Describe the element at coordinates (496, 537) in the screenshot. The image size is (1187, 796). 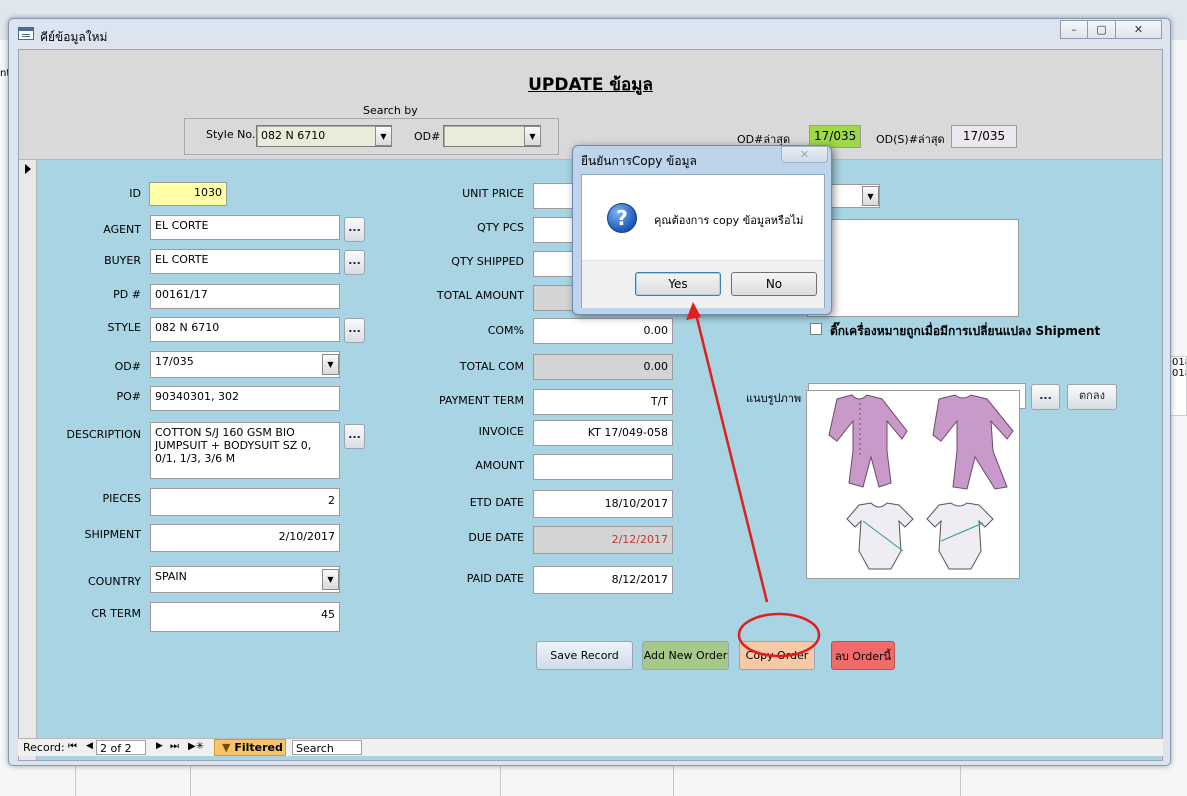
I see `due-date-label: DUE DATE` at that location.